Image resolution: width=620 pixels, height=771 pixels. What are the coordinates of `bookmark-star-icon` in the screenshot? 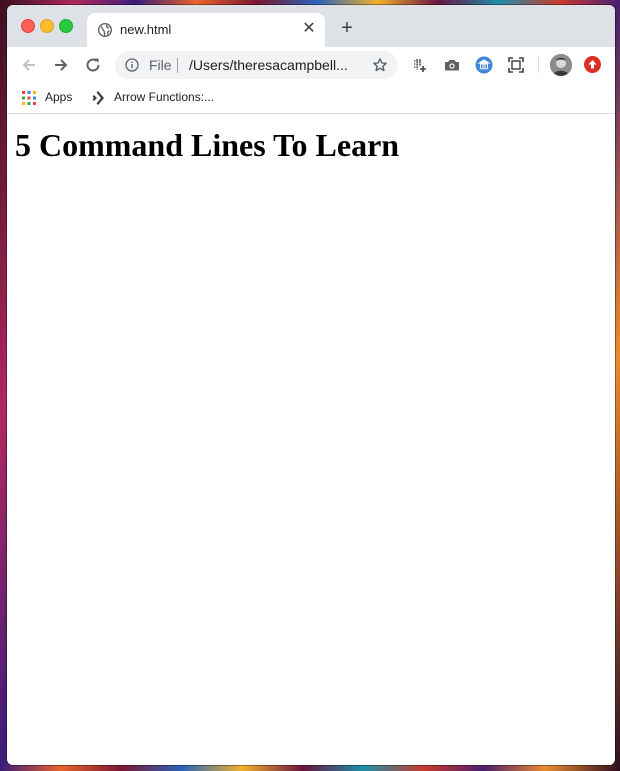 It's located at (380, 65).